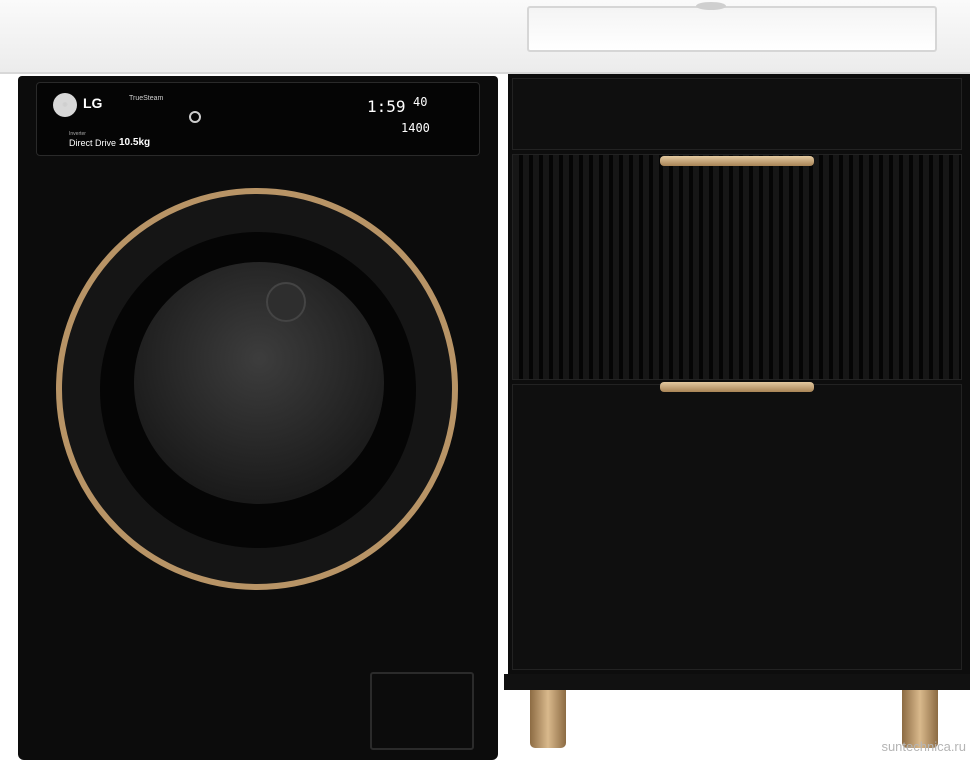 This screenshot has height=762, width=970. What do you see at coordinates (420, 102) in the screenshot?
I see `display-temperature: 40` at bounding box center [420, 102].